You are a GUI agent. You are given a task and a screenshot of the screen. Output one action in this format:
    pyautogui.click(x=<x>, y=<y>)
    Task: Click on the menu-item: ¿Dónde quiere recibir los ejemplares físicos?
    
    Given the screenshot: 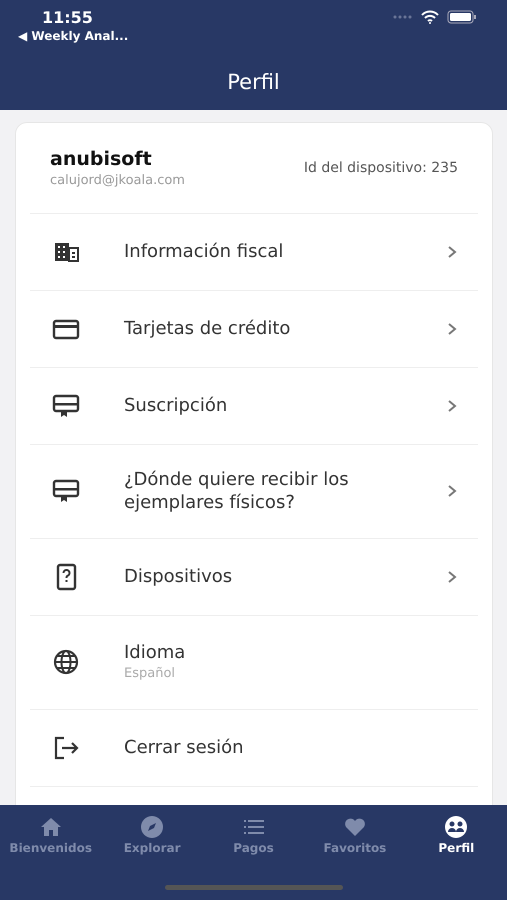 What is the action you would take?
    pyautogui.click(x=254, y=491)
    